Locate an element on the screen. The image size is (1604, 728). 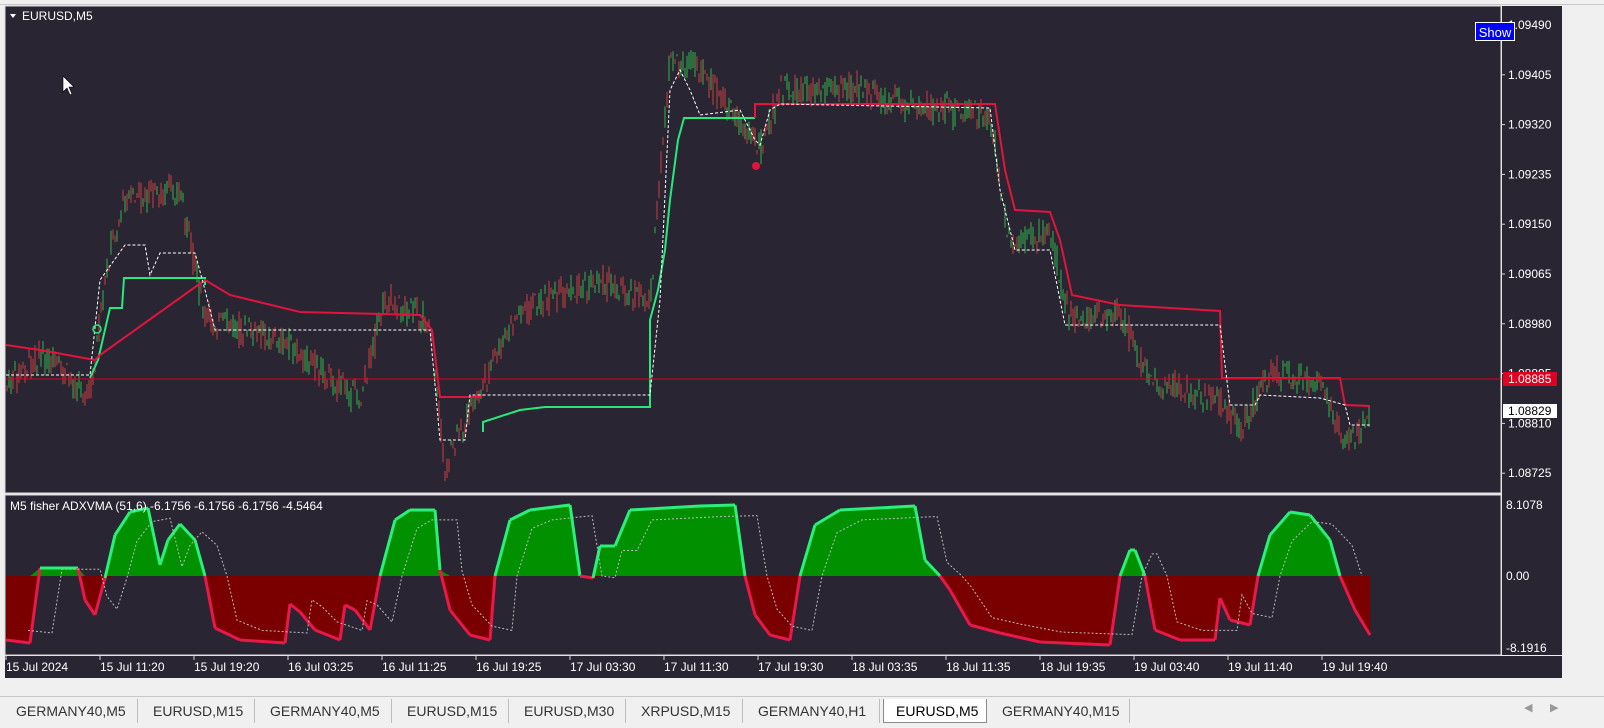
show-button: Show is located at coordinates (1495, 31).